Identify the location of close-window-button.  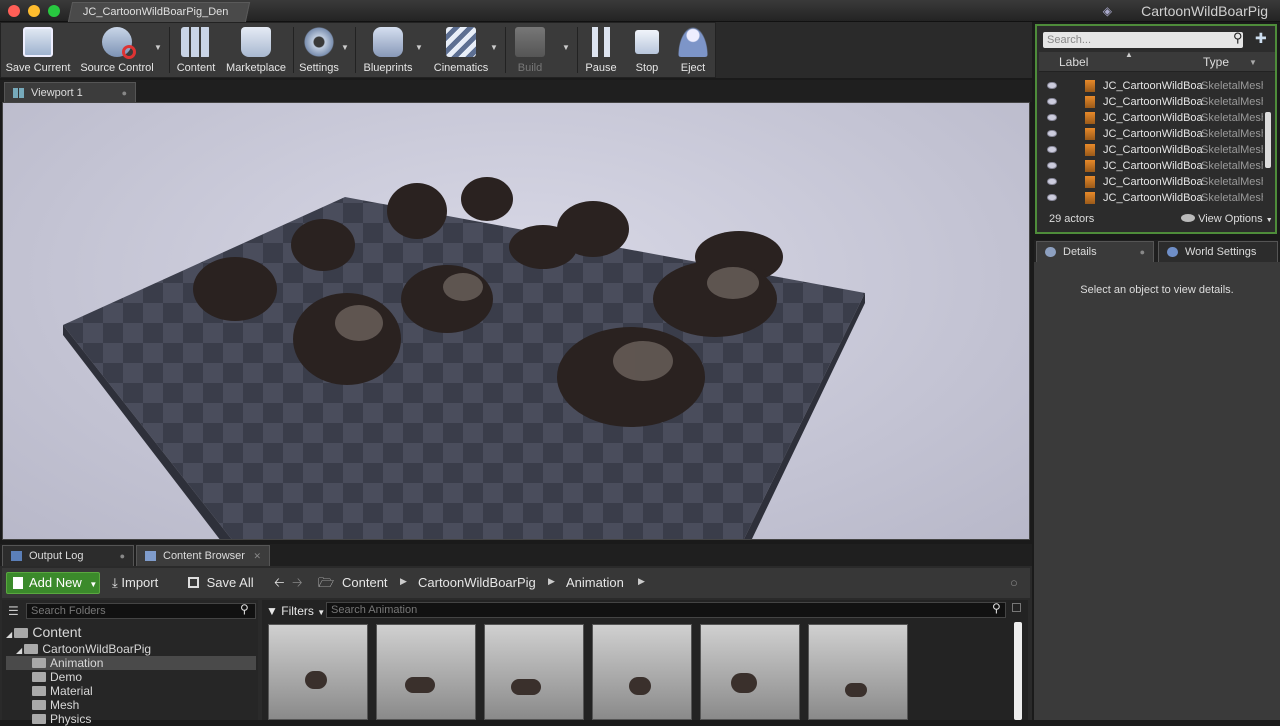
(14, 11).